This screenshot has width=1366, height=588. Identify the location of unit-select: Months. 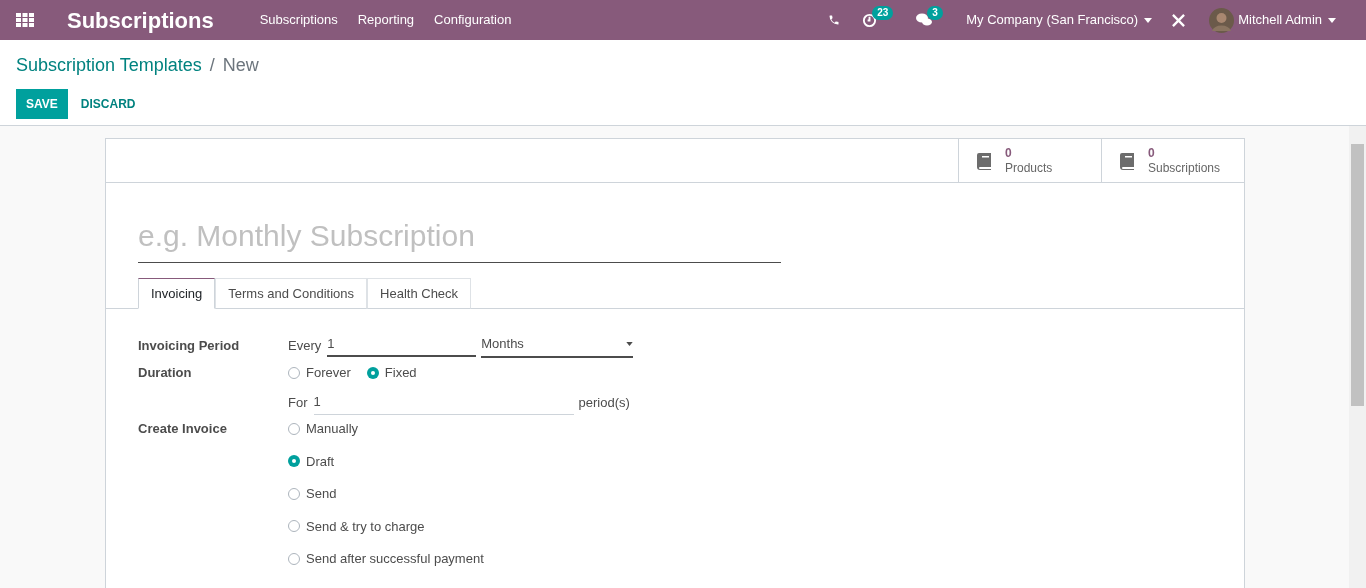
(557, 346).